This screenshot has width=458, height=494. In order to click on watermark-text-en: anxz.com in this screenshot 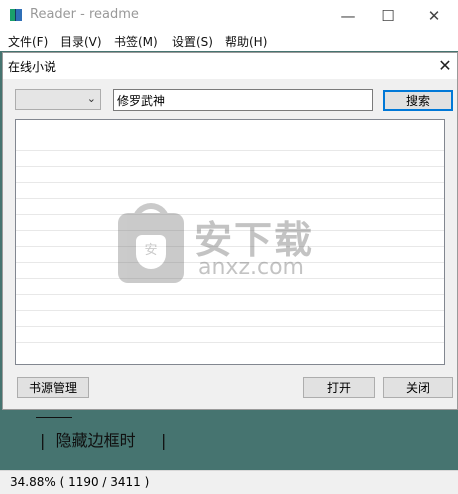, I will do `click(251, 267)`.